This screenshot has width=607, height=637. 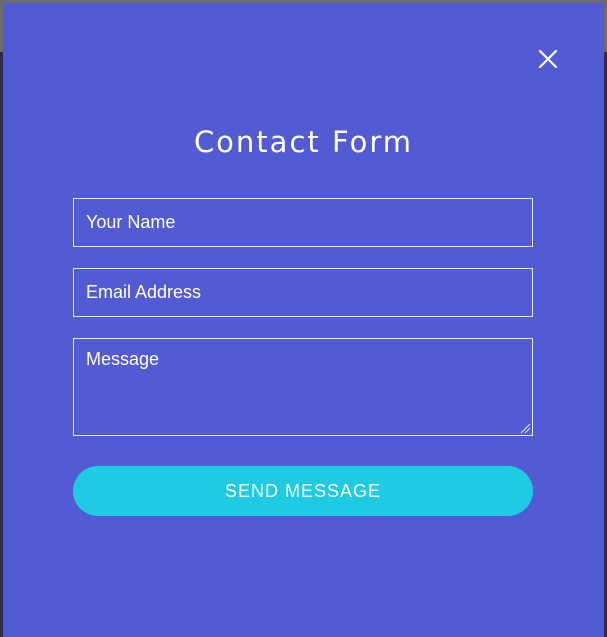 What do you see at coordinates (525, 428) in the screenshot?
I see `resize-grip-icon` at bounding box center [525, 428].